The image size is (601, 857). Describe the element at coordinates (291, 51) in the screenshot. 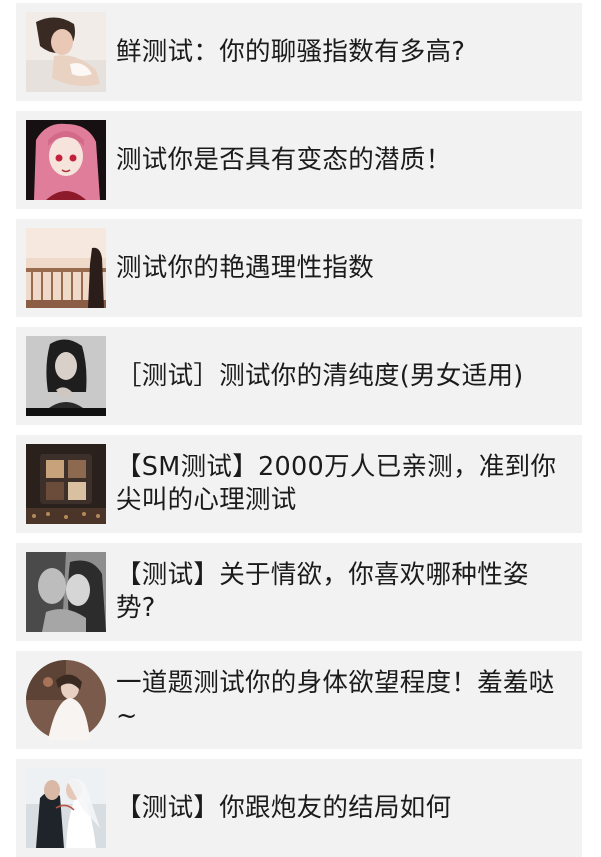

I see `item-title: 鲜测试：你的聊骚指数有多高?` at that location.